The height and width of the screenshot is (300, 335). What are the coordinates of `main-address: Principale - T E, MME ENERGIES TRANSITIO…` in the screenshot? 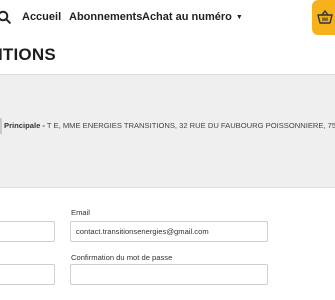 It's located at (167, 126).